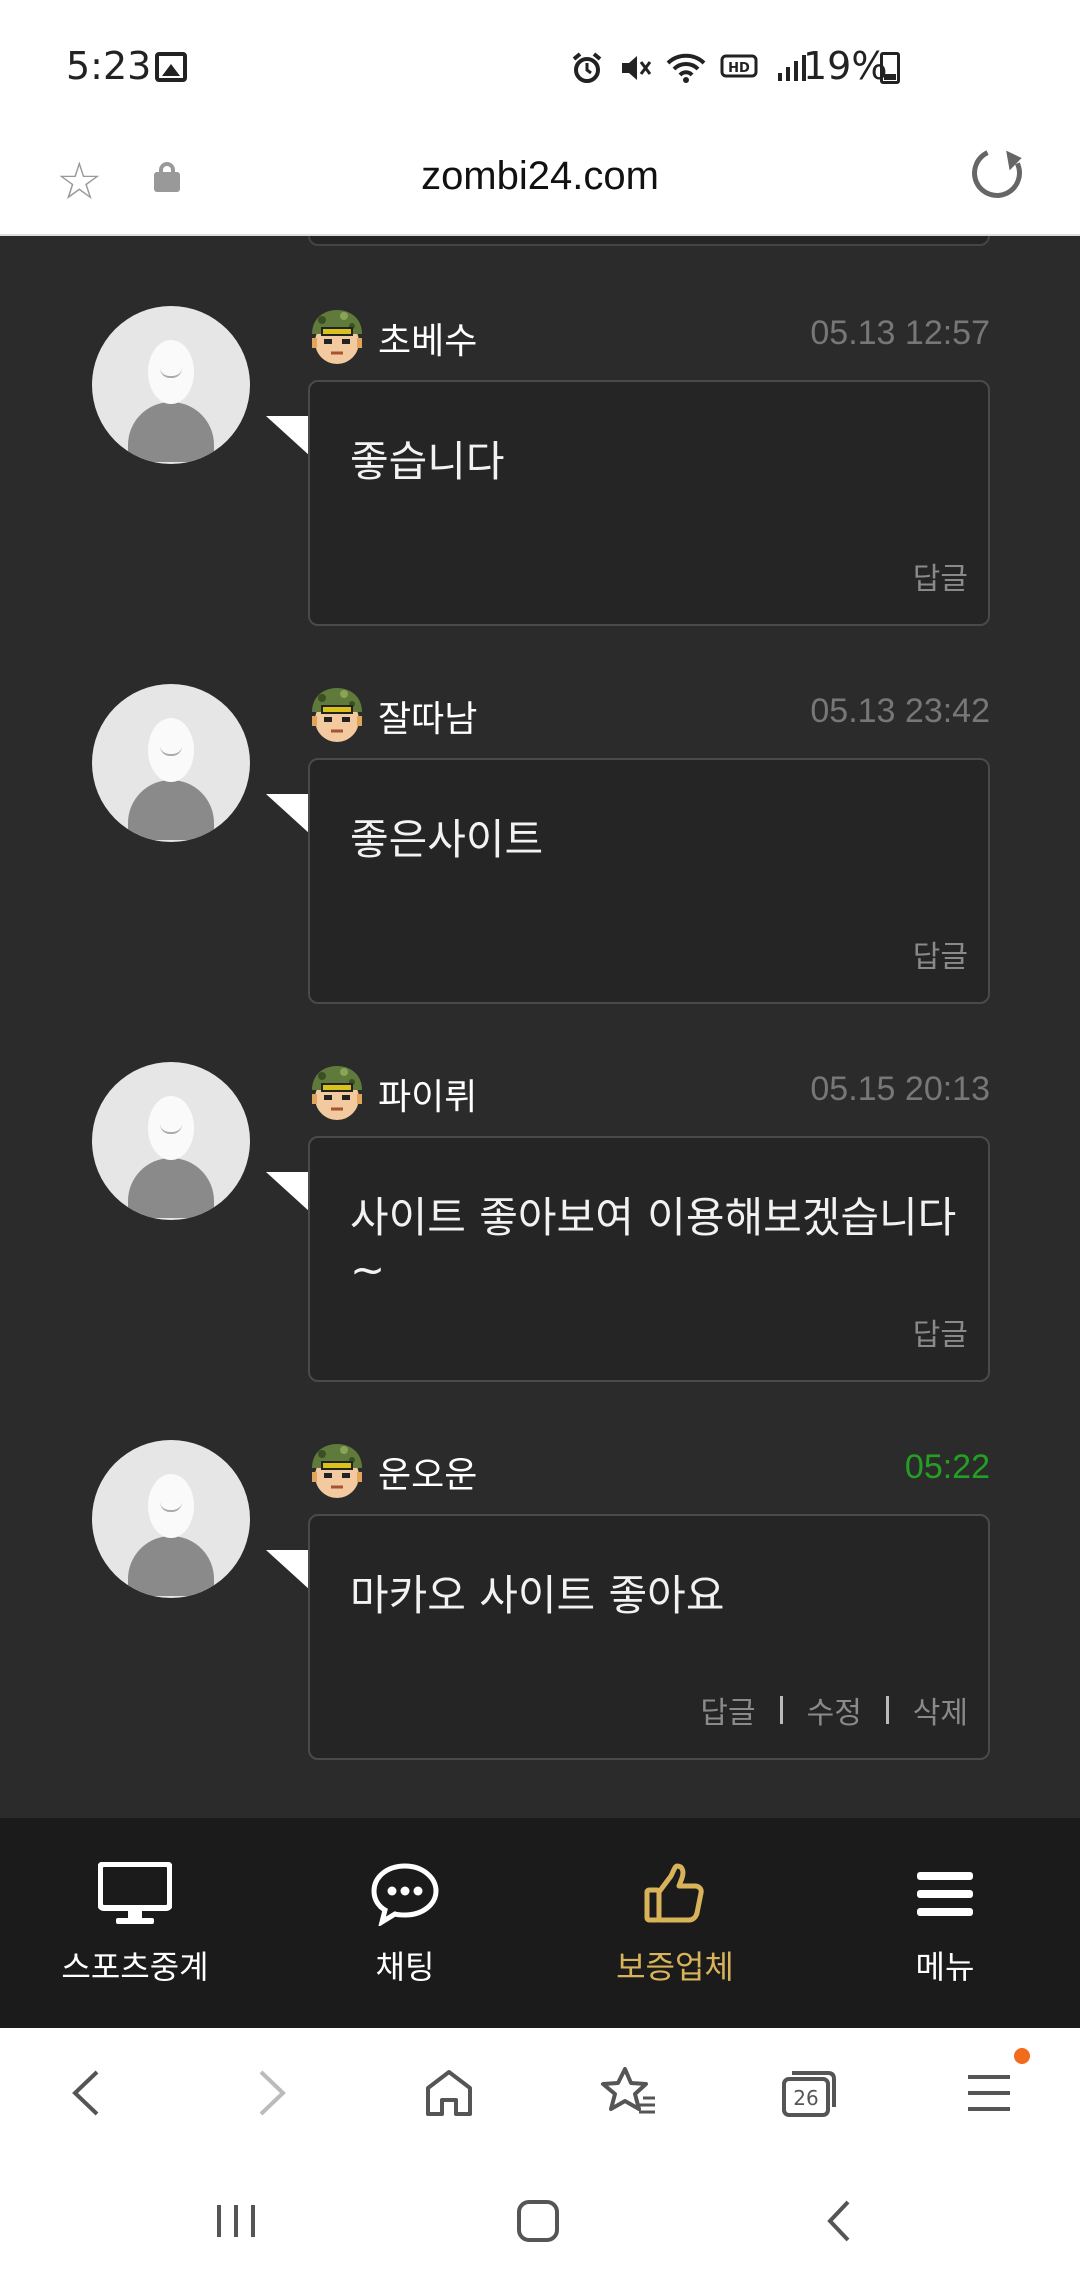 The image size is (1080, 2280). I want to click on monitor-icon, so click(135, 1893).